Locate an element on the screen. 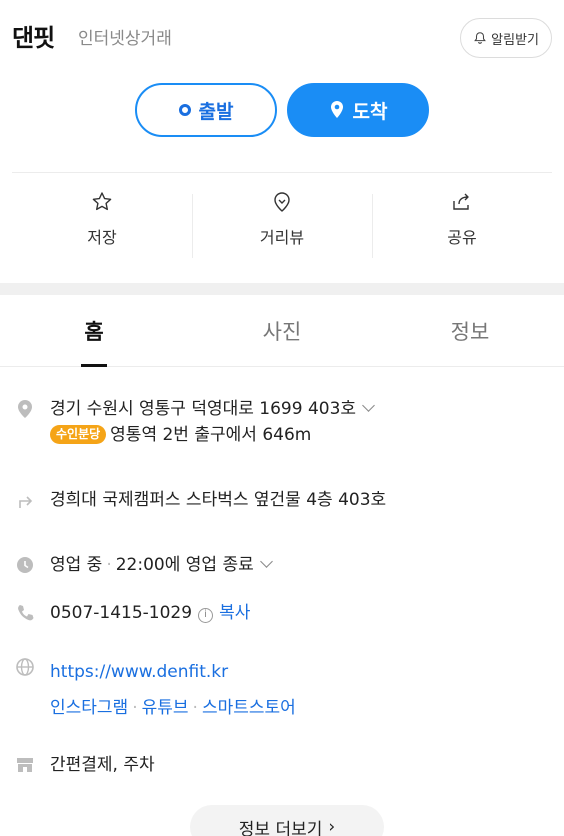 This screenshot has height=836, width=564. route-start-button: 출발 is located at coordinates (206, 110).